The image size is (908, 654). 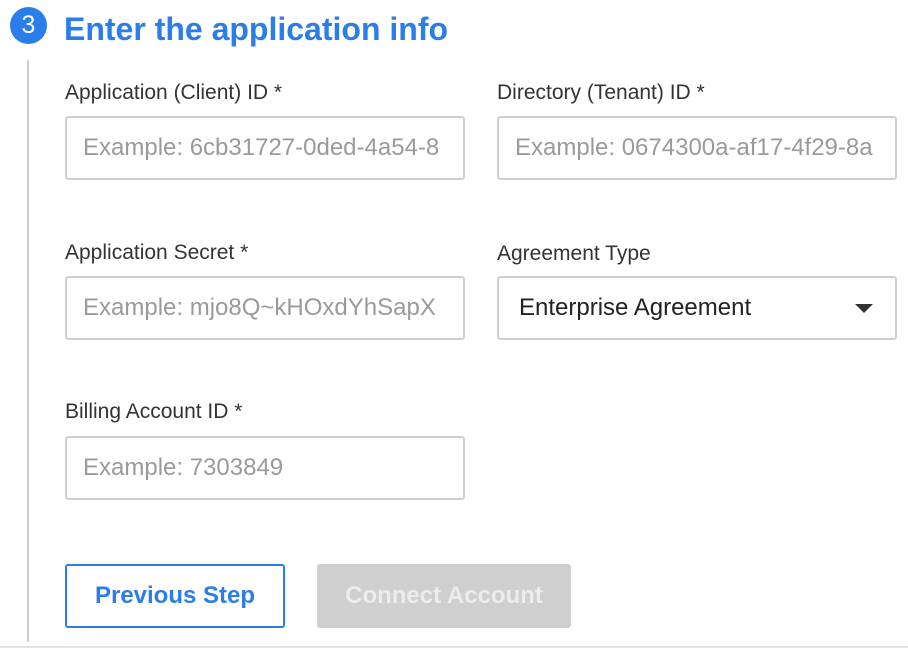 I want to click on step-number-badge: 3, so click(x=28, y=25).